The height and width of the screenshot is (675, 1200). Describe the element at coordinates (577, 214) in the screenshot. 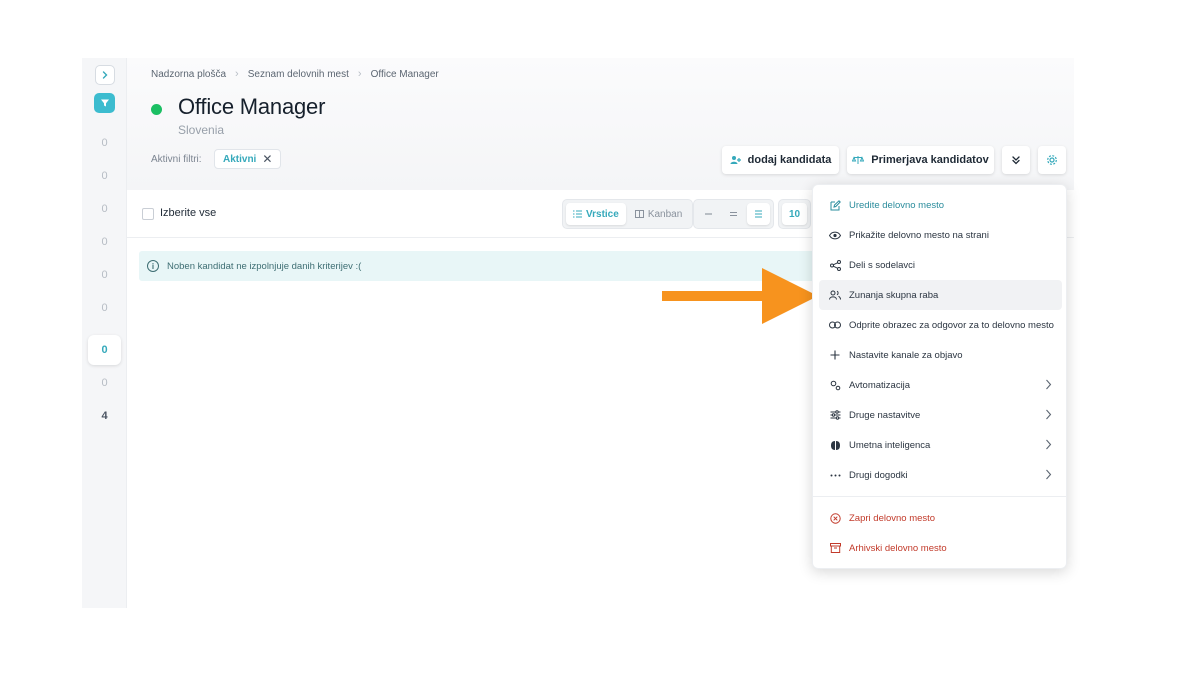

I see `list-icon` at that location.